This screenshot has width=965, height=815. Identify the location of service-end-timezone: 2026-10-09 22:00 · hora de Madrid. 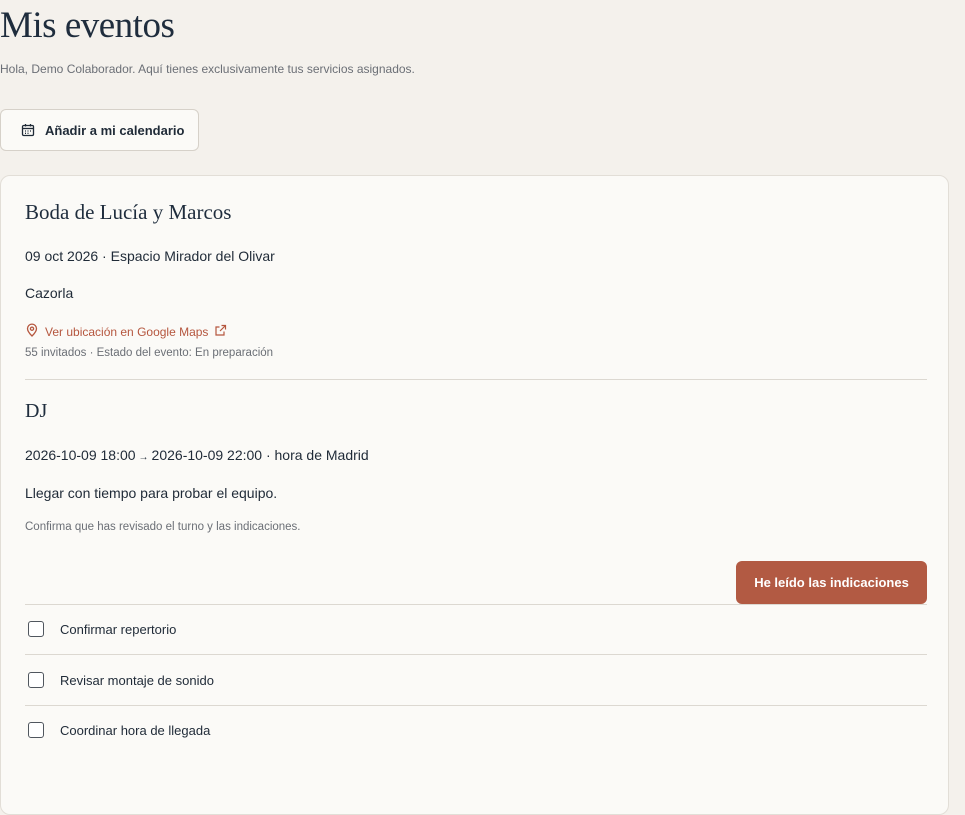
(260, 455).